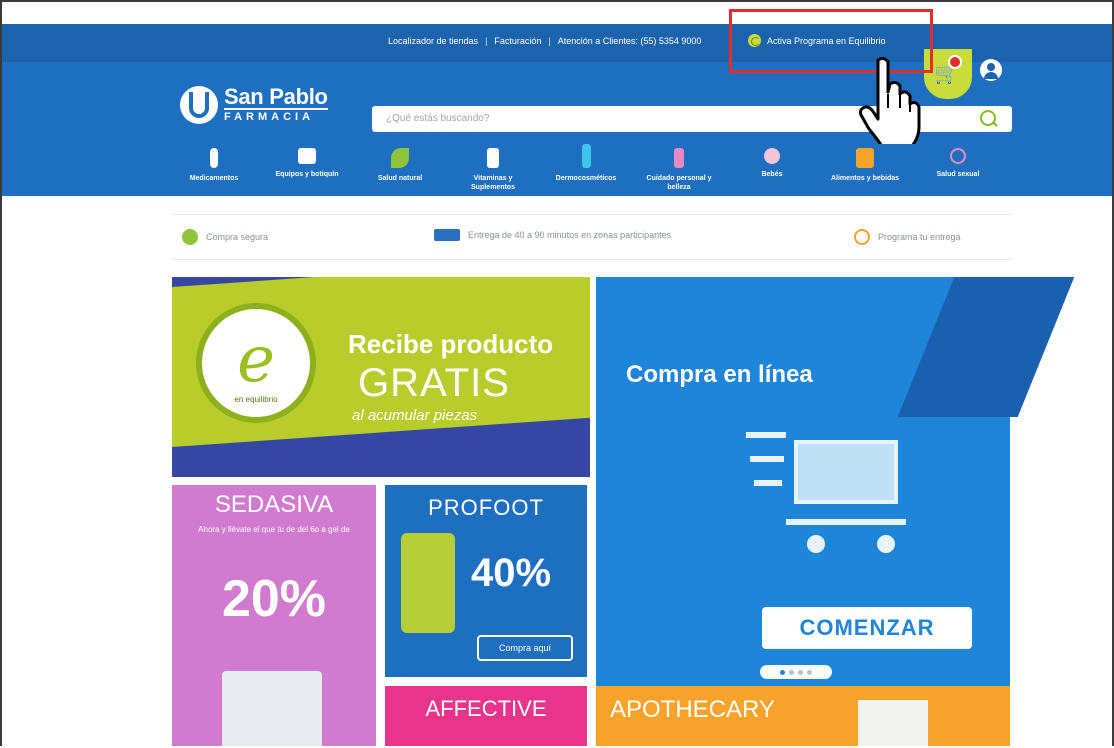  What do you see at coordinates (447, 235) in the screenshot?
I see `truck-icon` at bounding box center [447, 235].